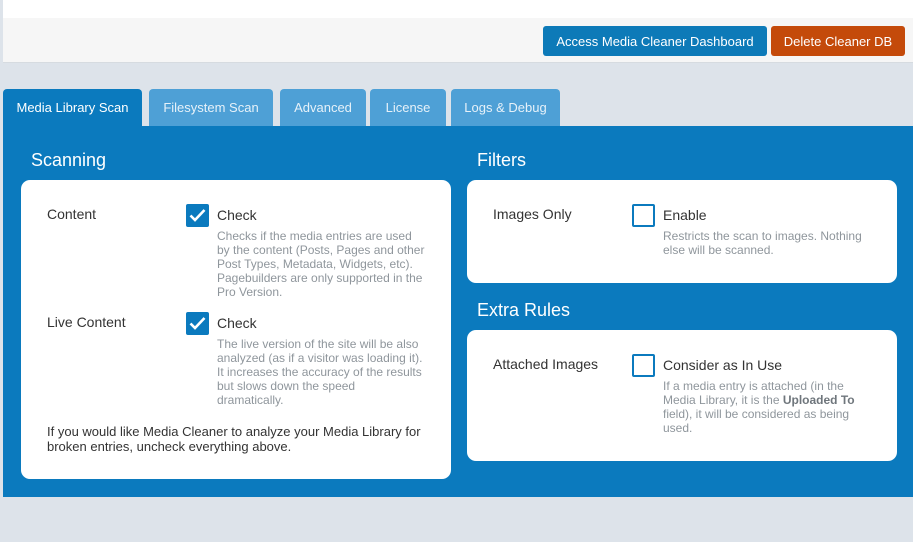 This screenshot has width=913, height=542. Describe the element at coordinates (818, 400) in the screenshot. I see `uploaded-to-emphasis: Uploaded To` at that location.